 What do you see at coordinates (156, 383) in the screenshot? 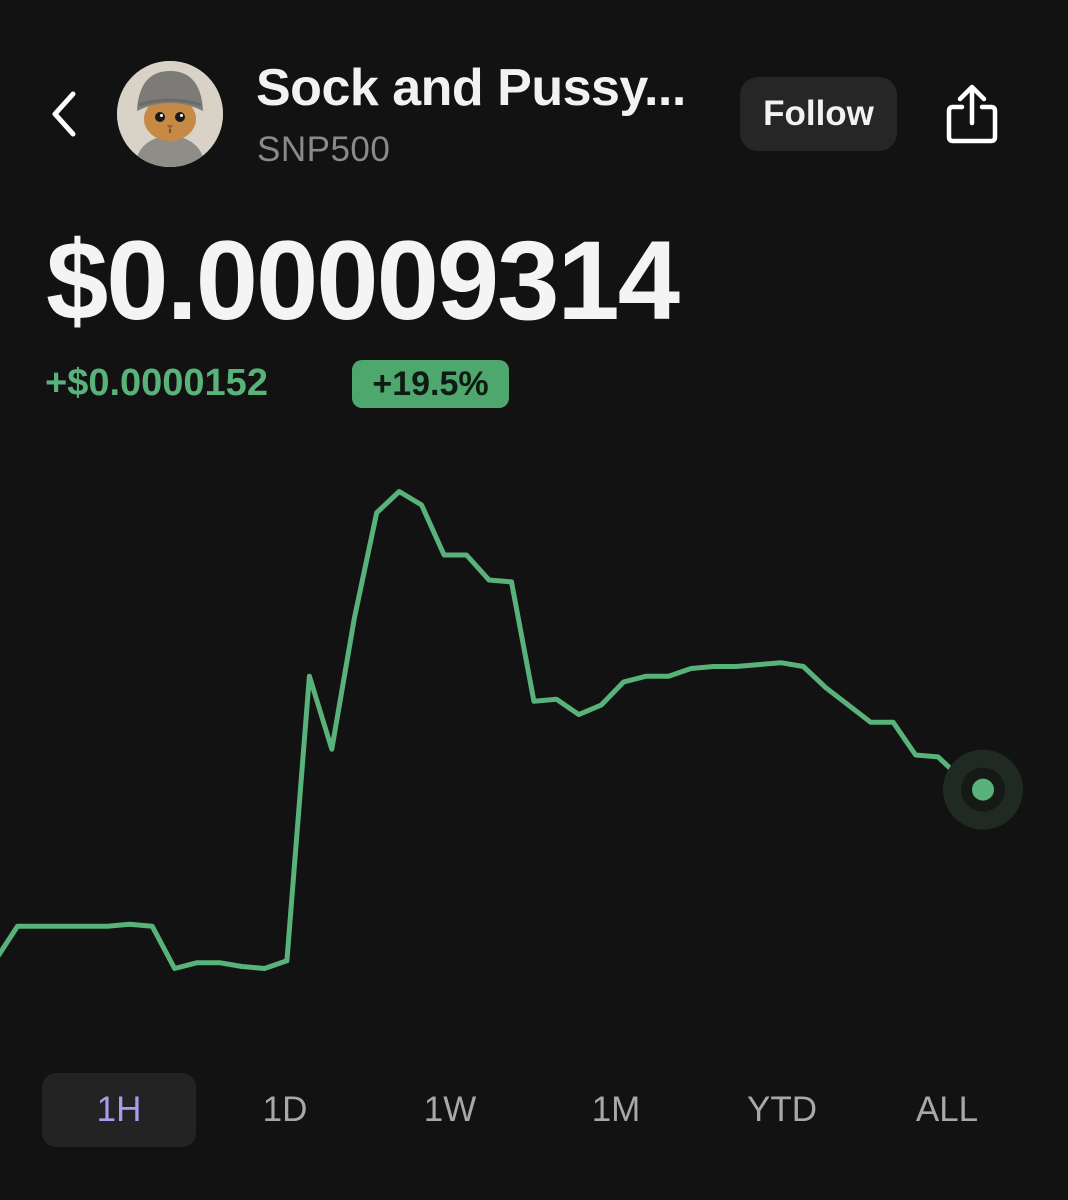
I see `price-change-amount: +$0.0000152` at bounding box center [156, 383].